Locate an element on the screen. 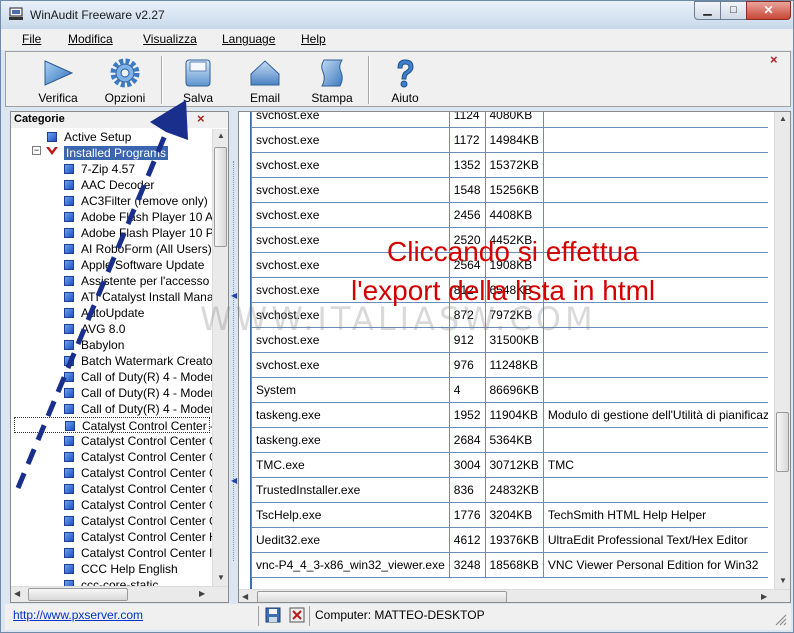 This screenshot has height=633, width=794. tree-item: CCC Help English is located at coordinates (111, 569).